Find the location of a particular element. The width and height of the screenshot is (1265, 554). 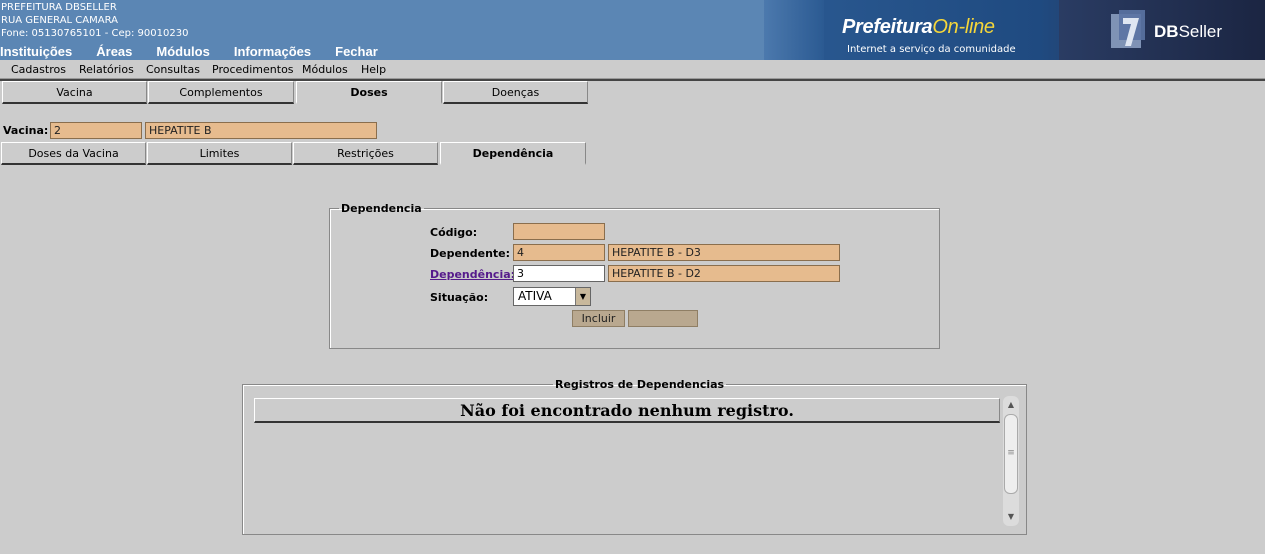

tab-complementos: Complementos is located at coordinates (221, 92).